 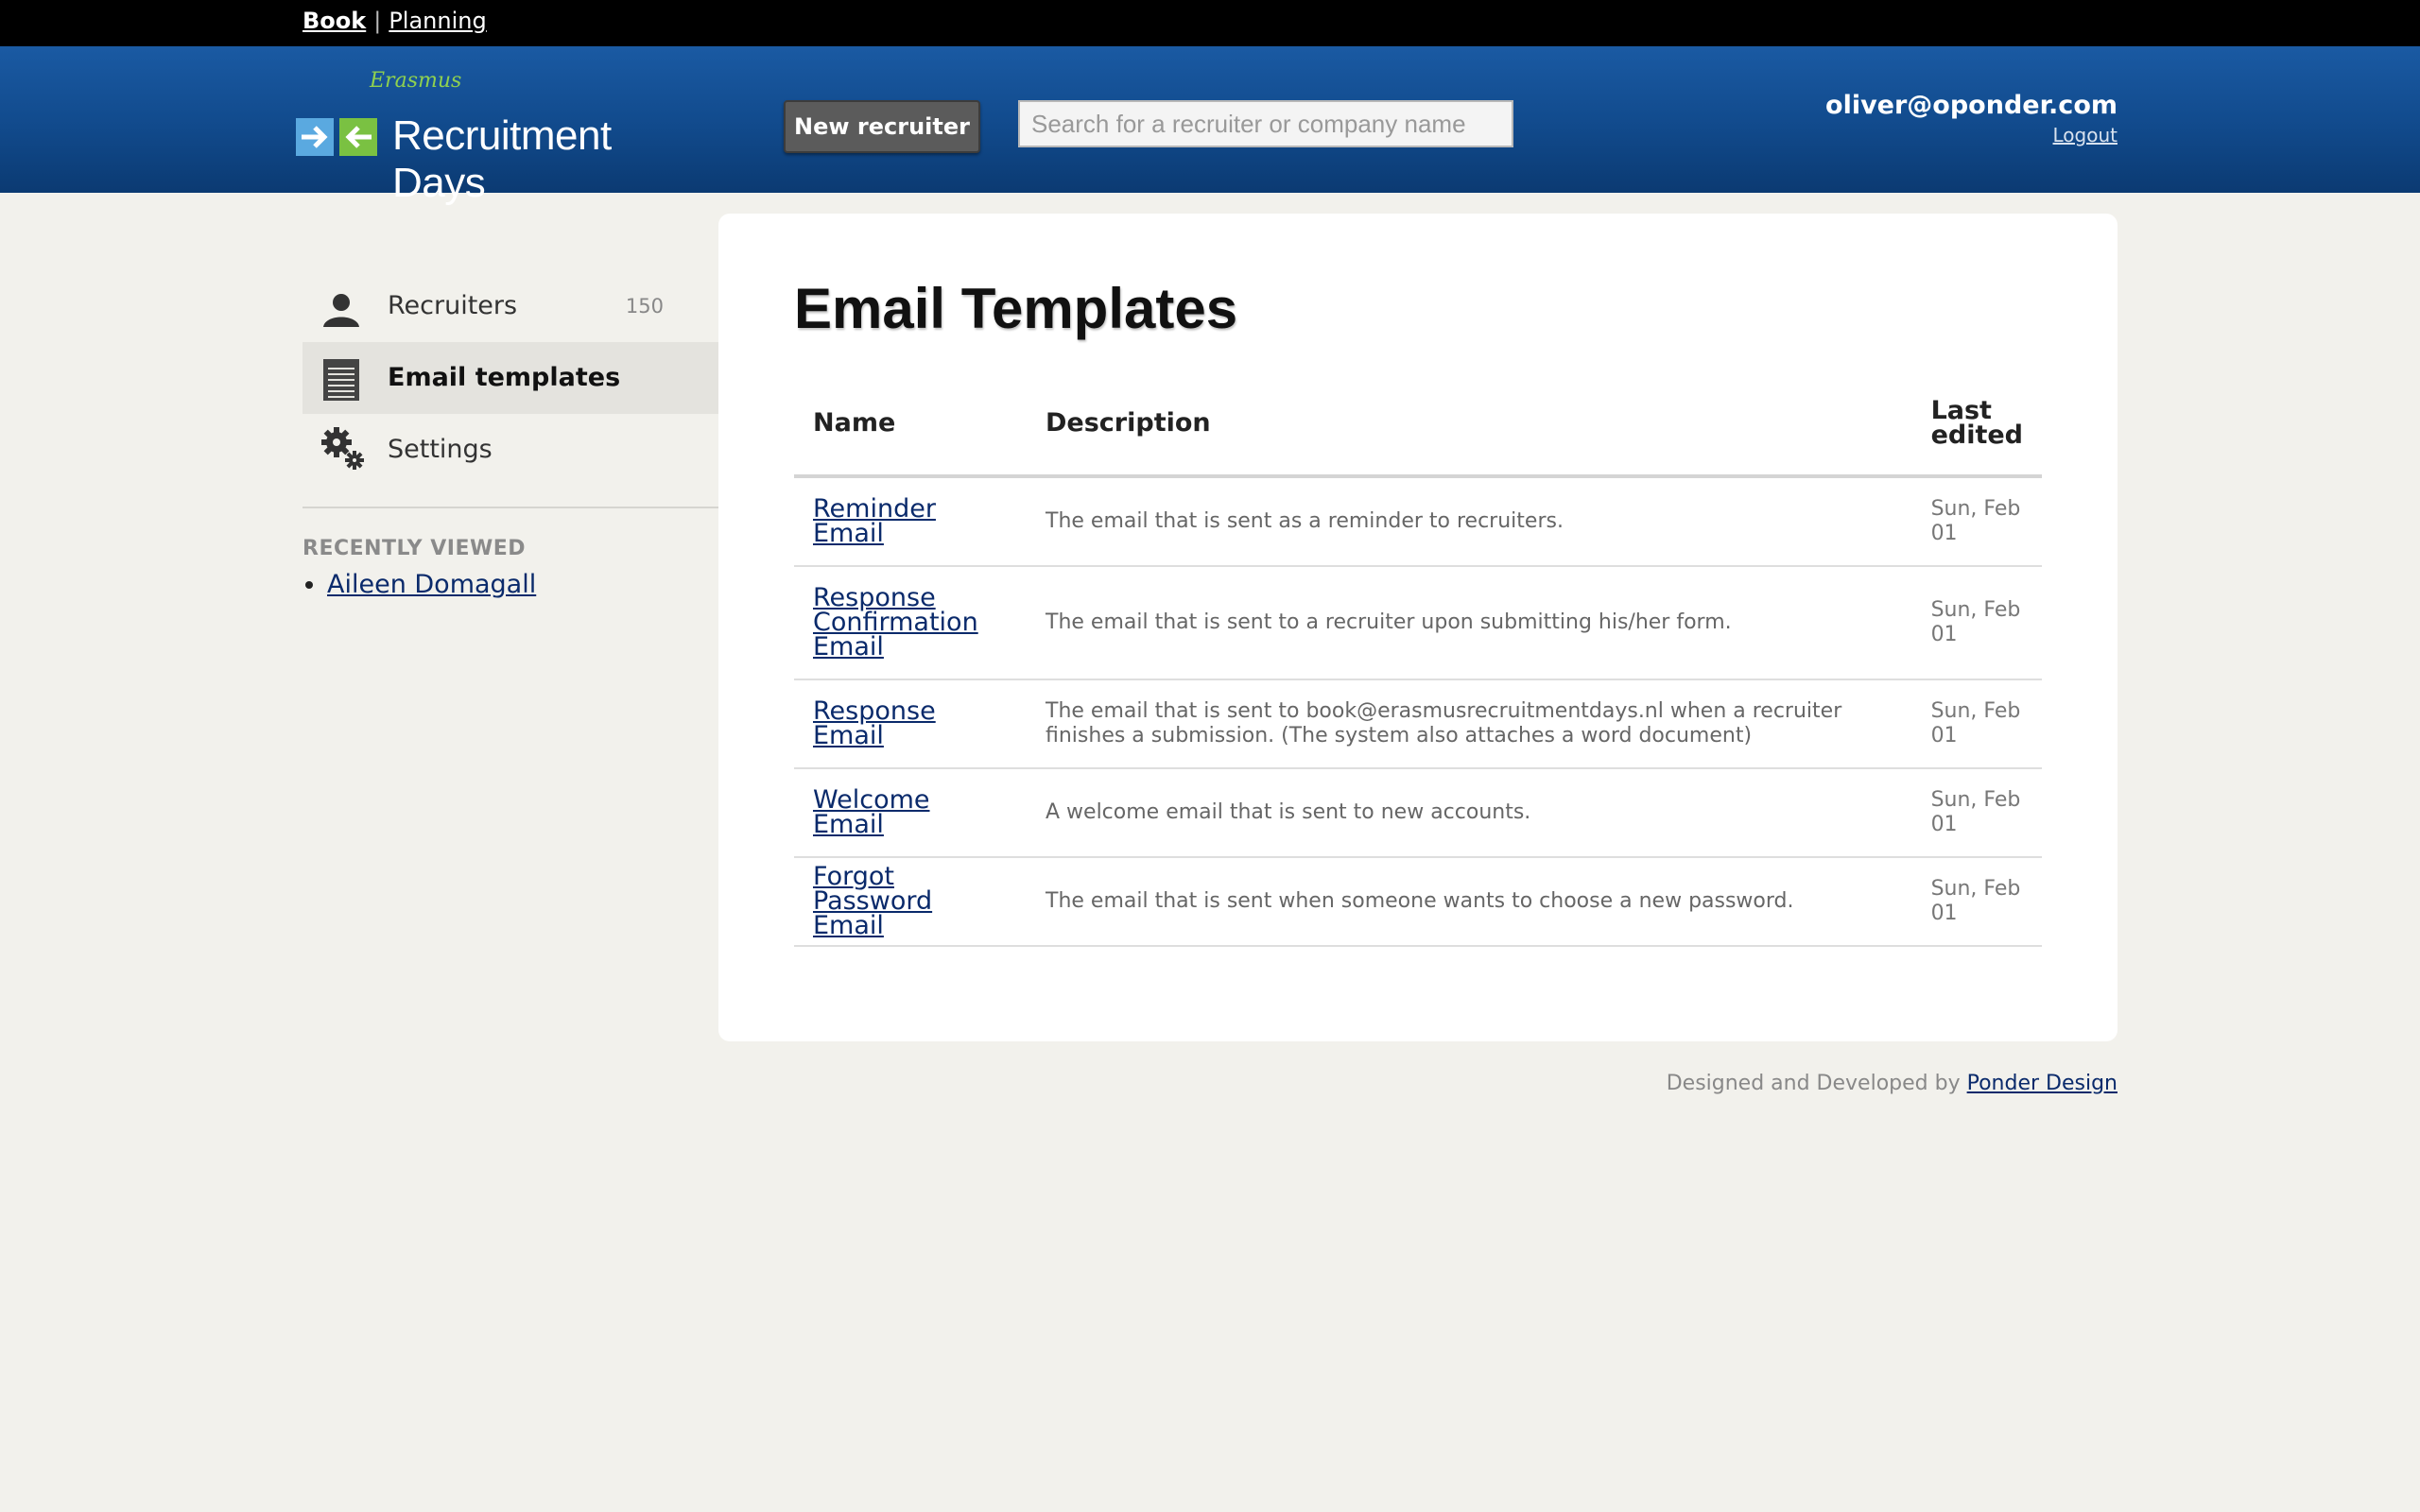 I want to click on name-cell: Response Confirmation Email, so click(x=910, y=623).